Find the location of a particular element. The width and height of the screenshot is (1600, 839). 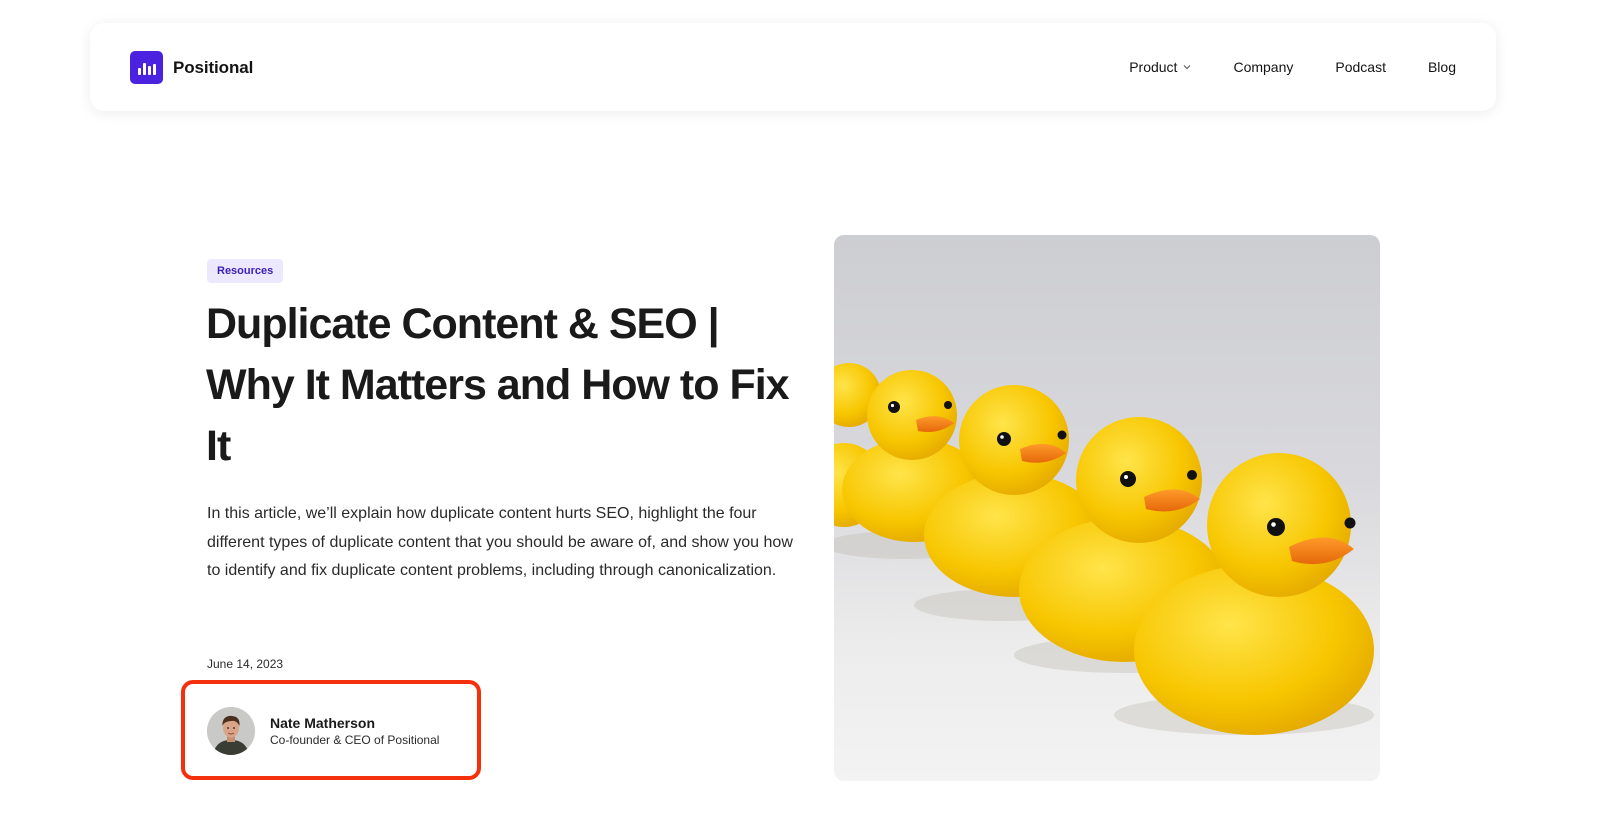

chevron-down-icon is located at coordinates (1187, 67).